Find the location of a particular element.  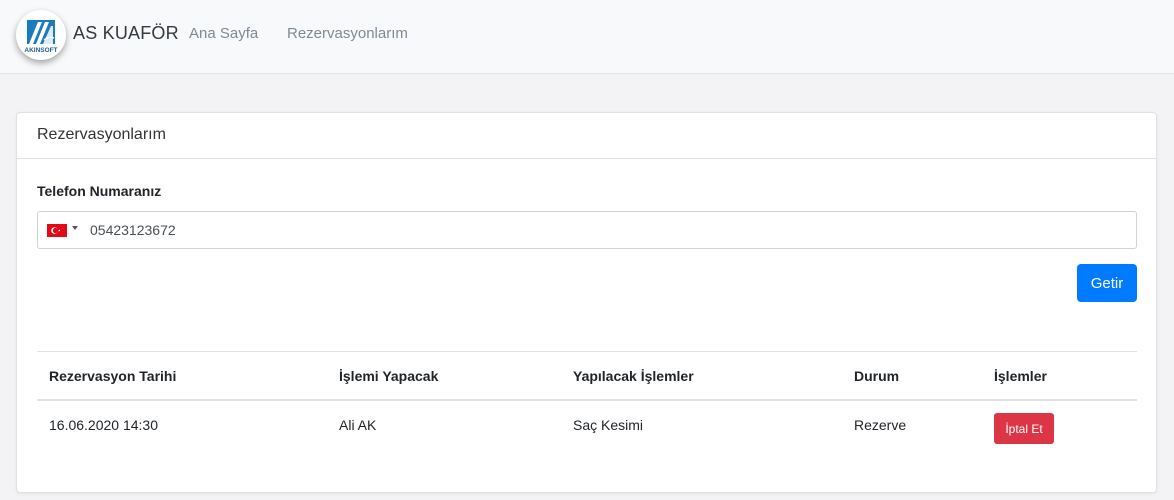

column-header-staff: İşlemi Yapacak is located at coordinates (389, 376).